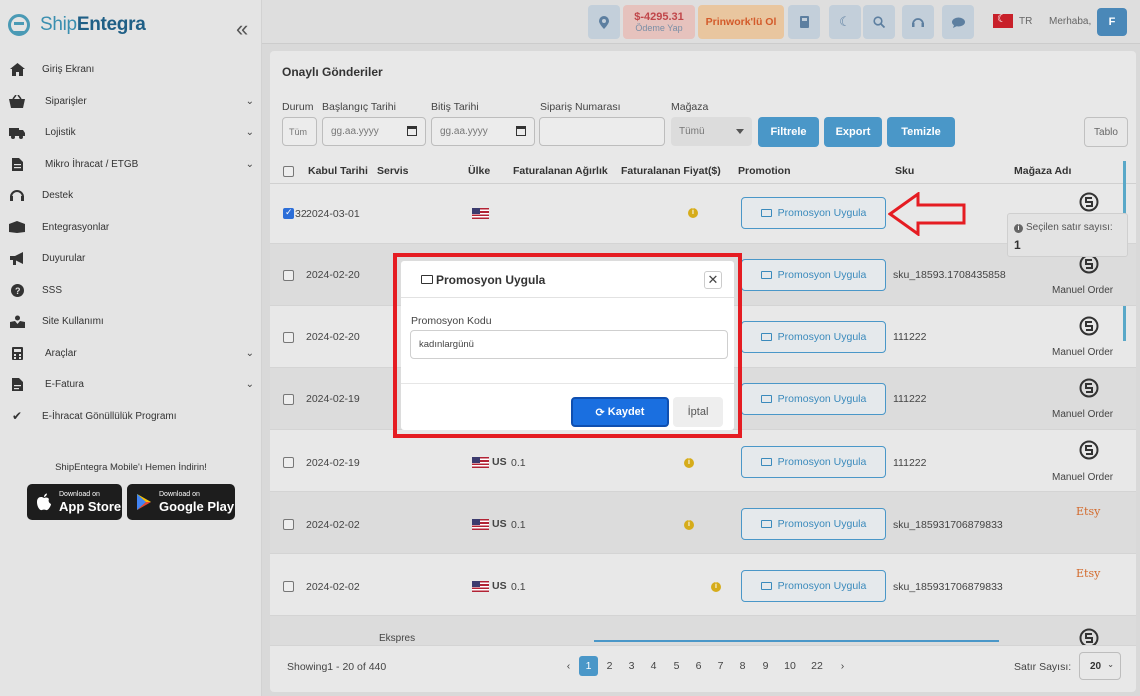 Image resolution: width=1140 pixels, height=696 pixels. What do you see at coordinates (765, 666) in the screenshot?
I see `page-9-button: 9` at bounding box center [765, 666].